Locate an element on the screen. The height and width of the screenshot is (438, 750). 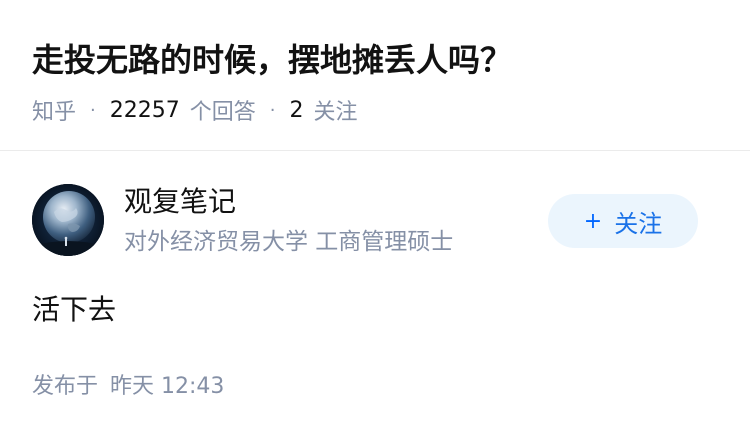
answer-publish-time: 发布于 昨天 12:43 is located at coordinates (128, 387).